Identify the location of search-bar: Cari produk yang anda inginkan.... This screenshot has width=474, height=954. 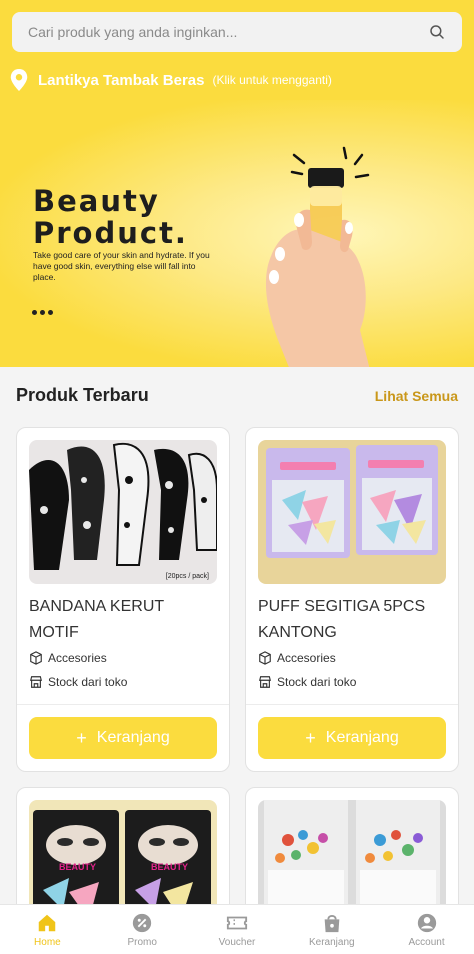
(237, 32).